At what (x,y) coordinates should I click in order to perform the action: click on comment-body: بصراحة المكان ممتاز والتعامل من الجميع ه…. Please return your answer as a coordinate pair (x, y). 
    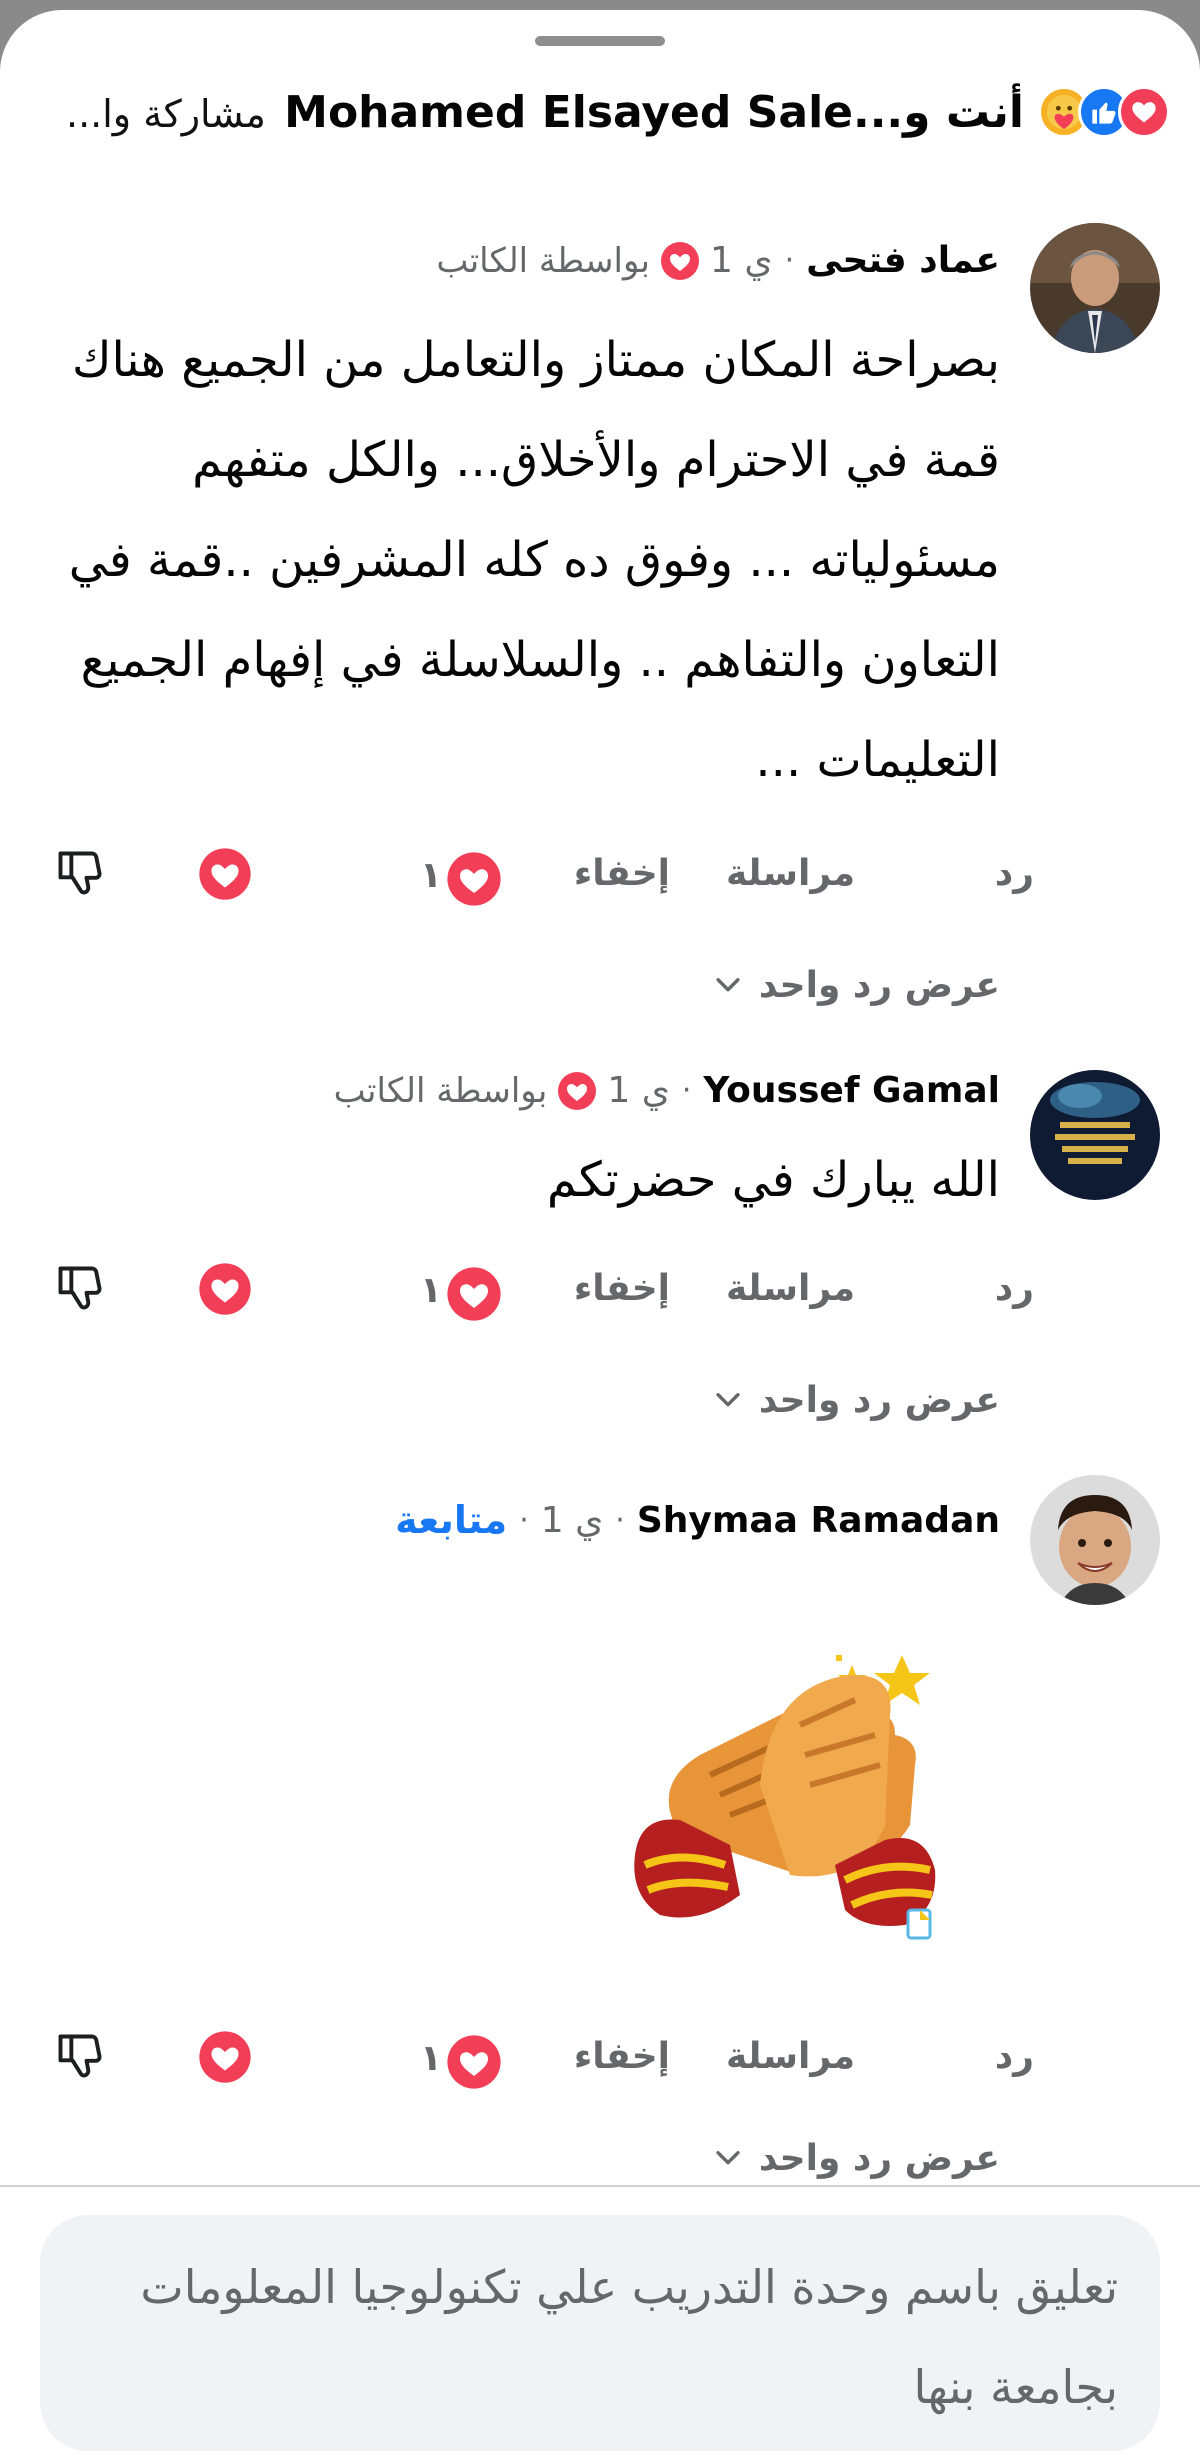
    Looking at the image, I should click on (534, 560).